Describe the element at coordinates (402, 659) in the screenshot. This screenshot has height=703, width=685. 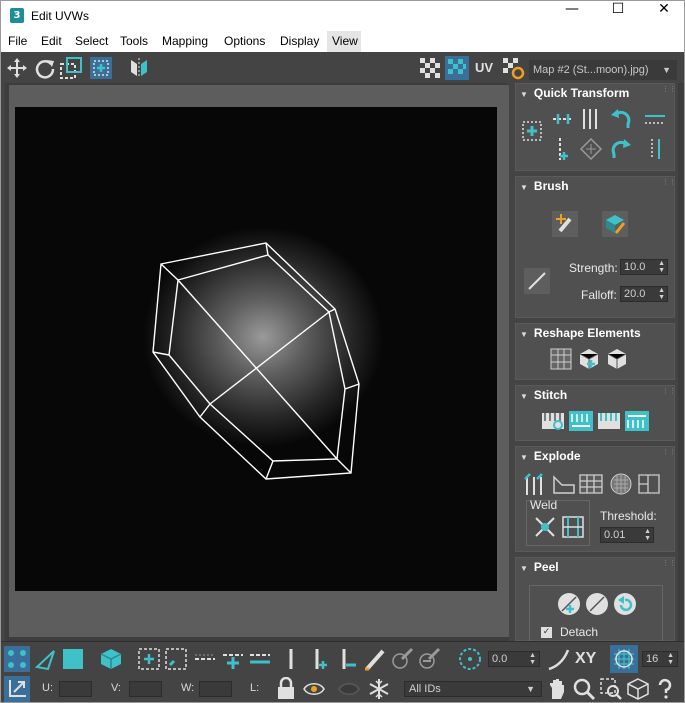
I see `paint-select-grow-icon` at that location.